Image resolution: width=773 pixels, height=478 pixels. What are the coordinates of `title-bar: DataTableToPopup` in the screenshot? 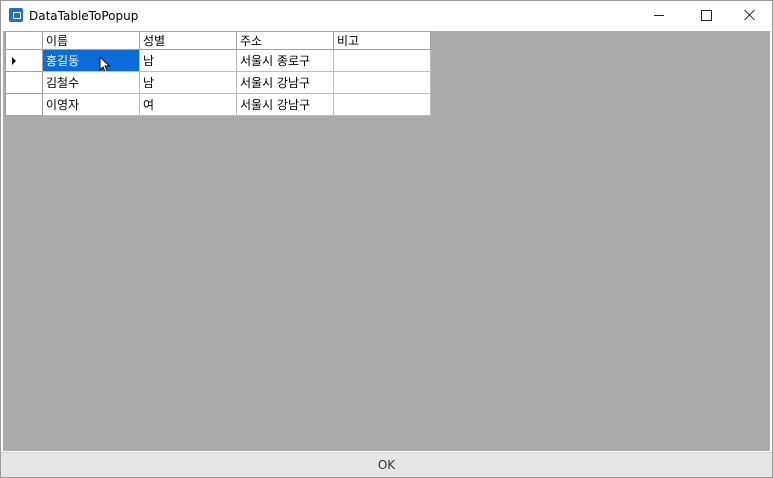 It's located at (386, 16).